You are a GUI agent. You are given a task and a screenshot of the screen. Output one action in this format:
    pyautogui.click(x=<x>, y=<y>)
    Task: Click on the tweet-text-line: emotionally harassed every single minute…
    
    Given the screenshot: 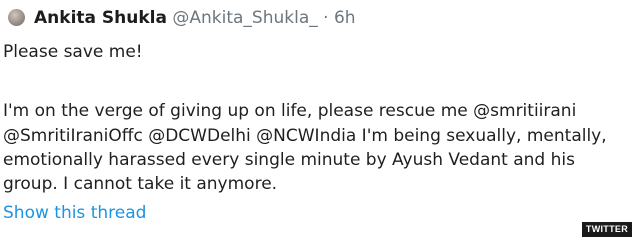 What is the action you would take?
    pyautogui.click(x=289, y=160)
    